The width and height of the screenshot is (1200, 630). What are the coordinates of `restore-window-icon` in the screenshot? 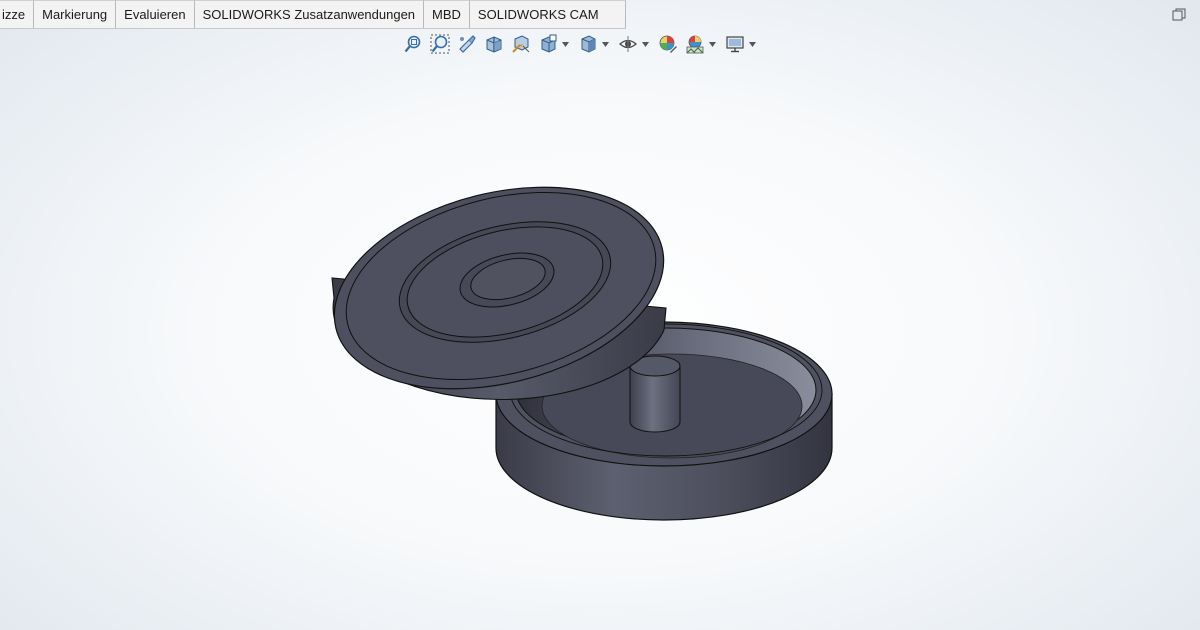 It's located at (1179, 15).